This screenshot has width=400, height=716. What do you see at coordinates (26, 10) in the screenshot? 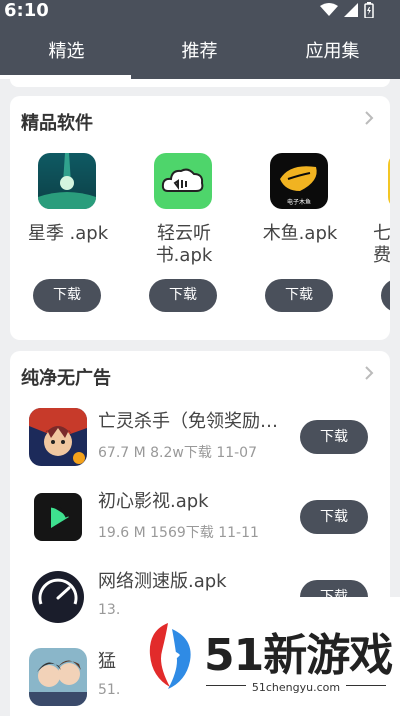
I see `status-time: 6:10` at bounding box center [26, 10].